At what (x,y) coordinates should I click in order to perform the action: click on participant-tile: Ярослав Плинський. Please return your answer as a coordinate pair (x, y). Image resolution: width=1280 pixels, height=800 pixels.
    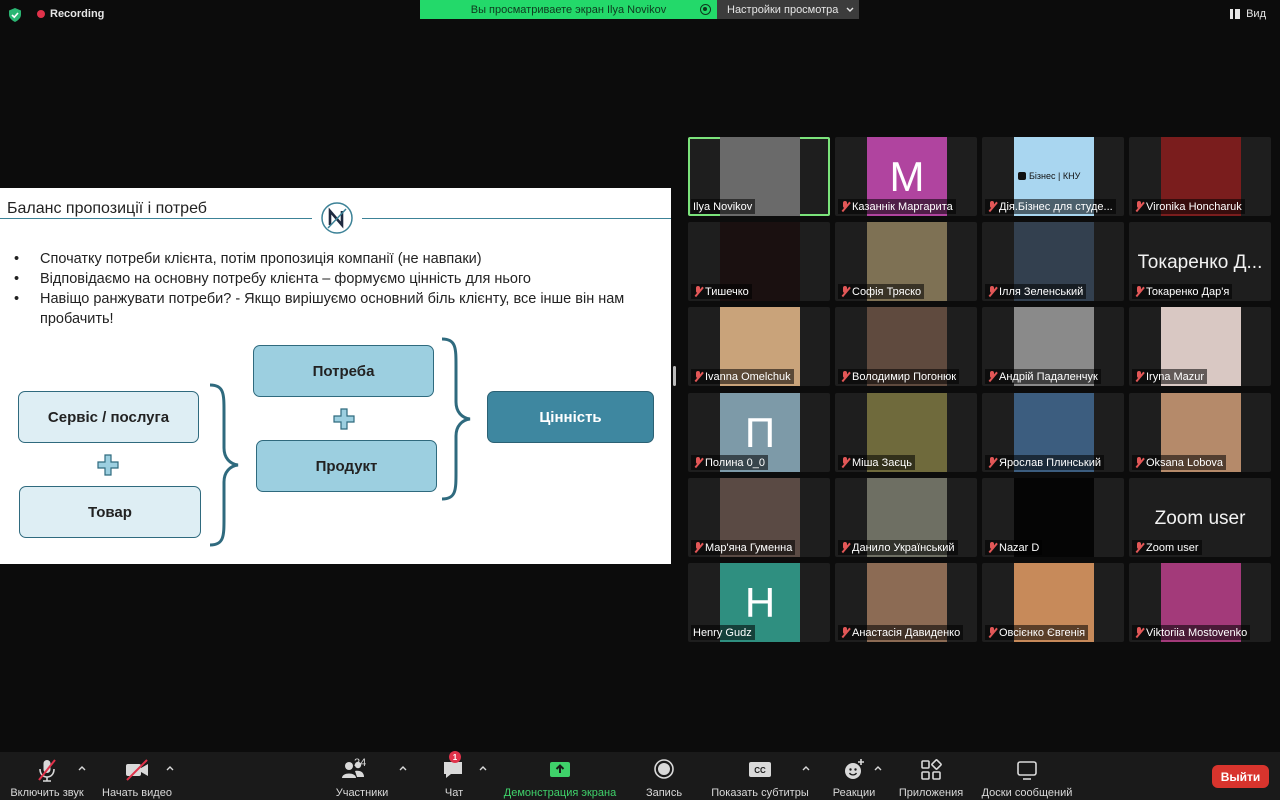
    Looking at the image, I should click on (1053, 432).